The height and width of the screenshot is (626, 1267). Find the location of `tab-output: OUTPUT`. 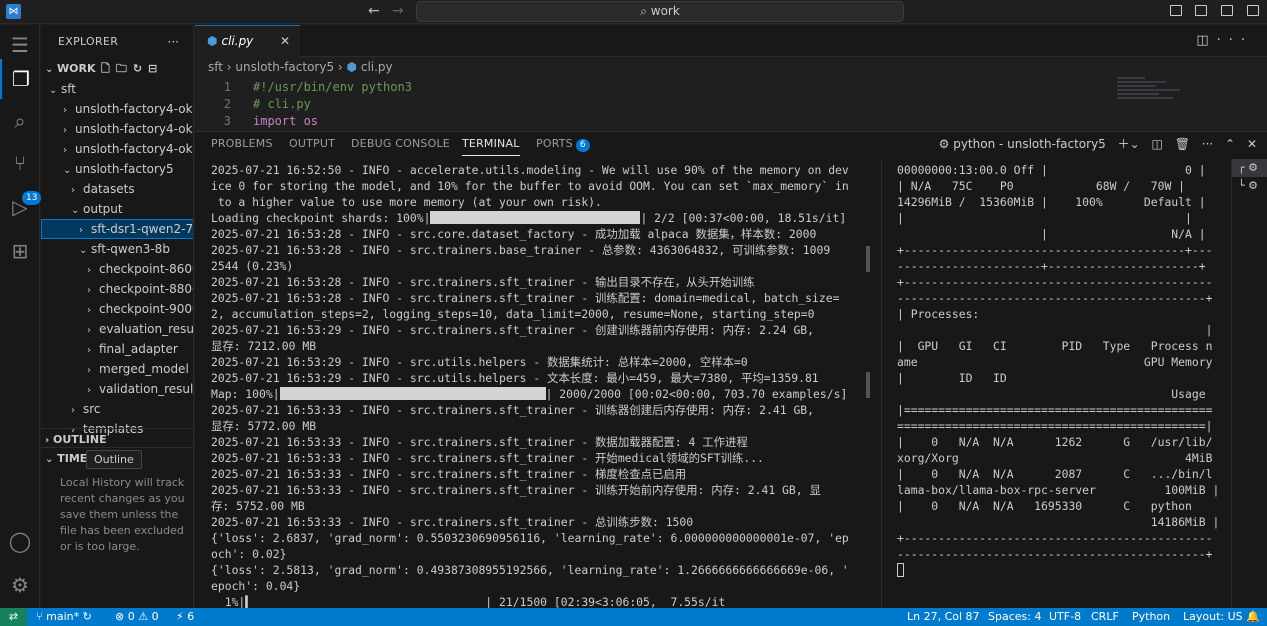

tab-output: OUTPUT is located at coordinates (312, 144).